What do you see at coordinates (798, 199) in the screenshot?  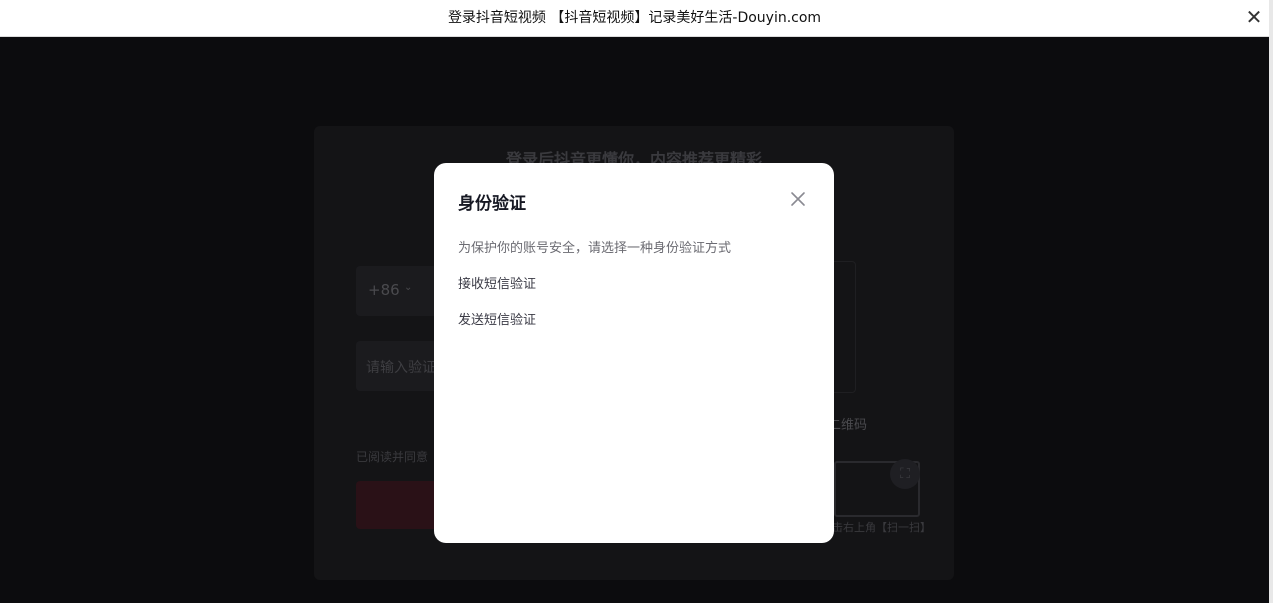 I see `close-icon` at bounding box center [798, 199].